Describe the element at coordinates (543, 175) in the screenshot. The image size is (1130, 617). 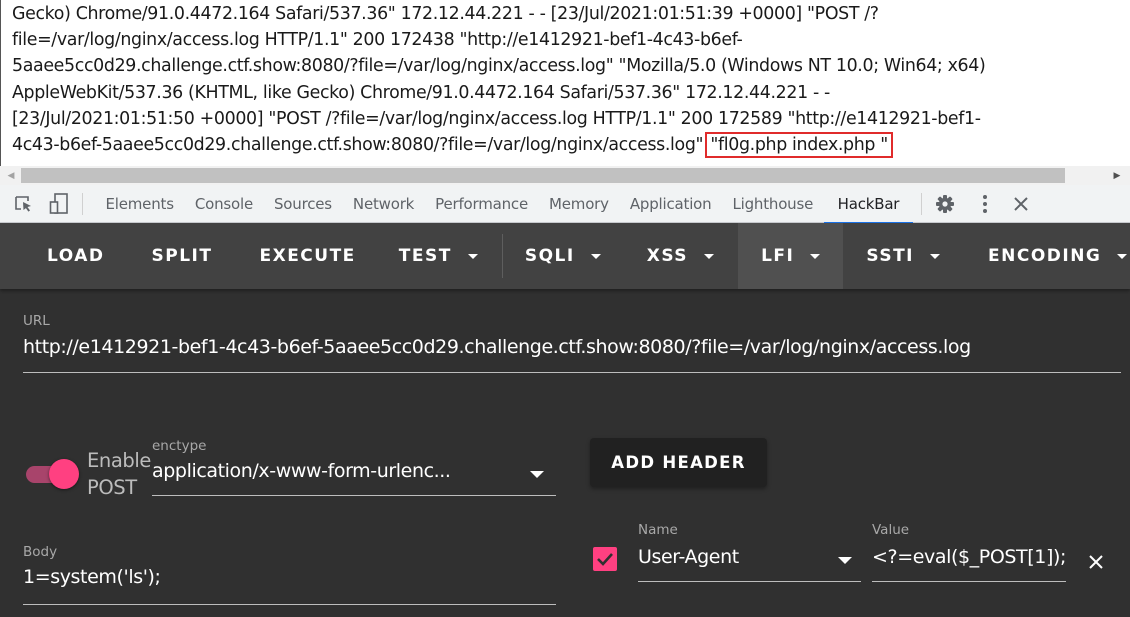
I see `scrollbar-thumb` at that location.